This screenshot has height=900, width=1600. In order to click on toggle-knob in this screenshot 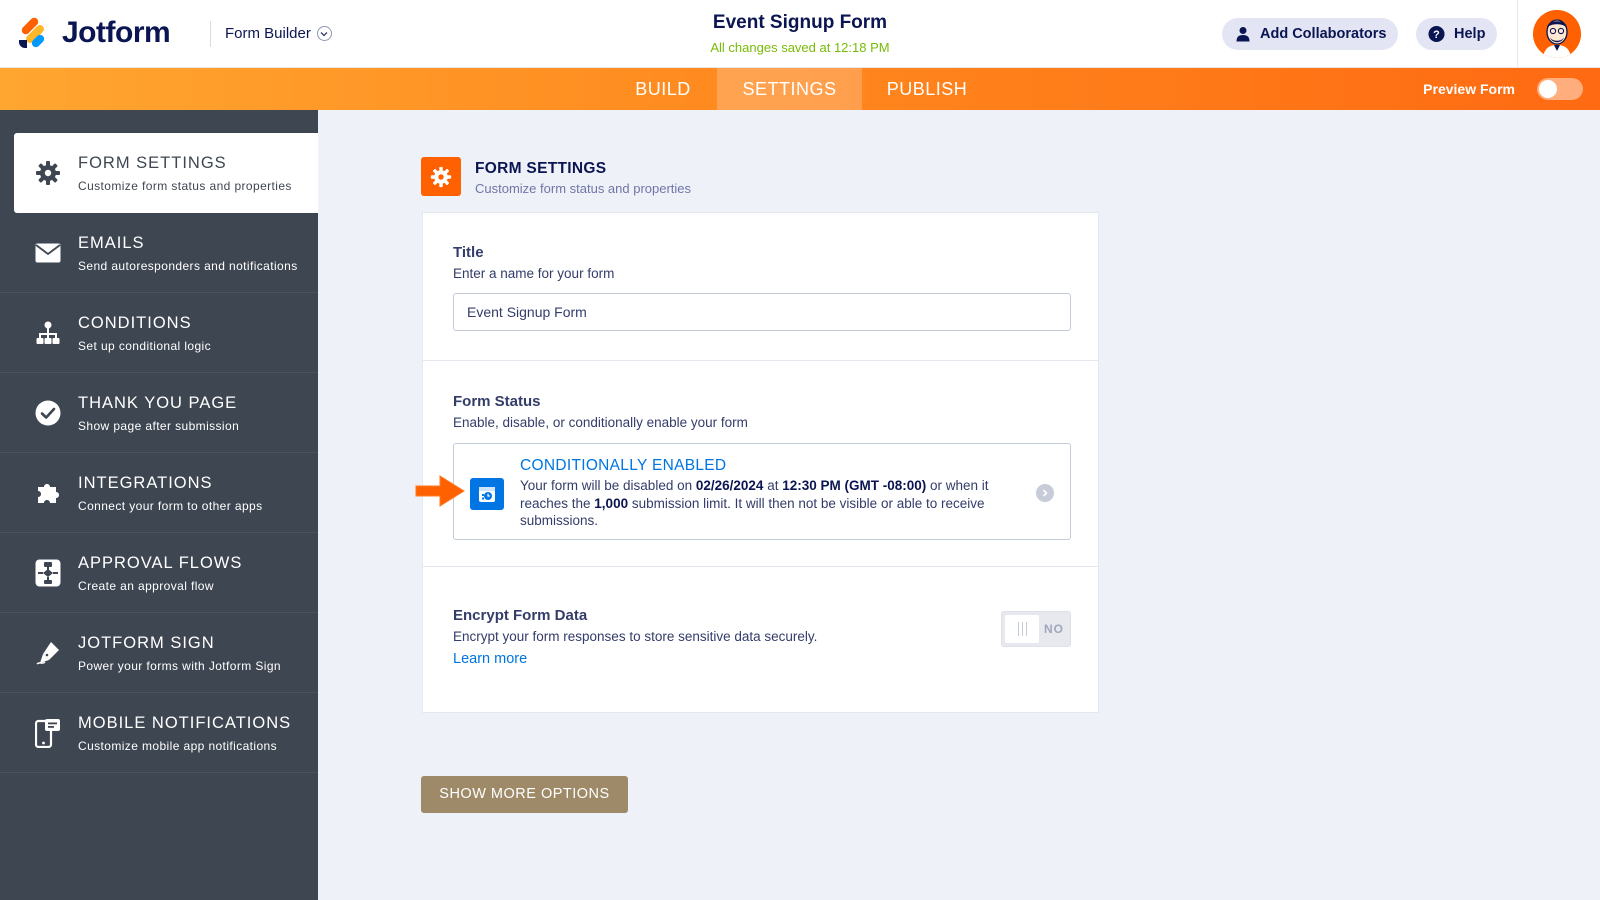, I will do `click(1548, 89)`.